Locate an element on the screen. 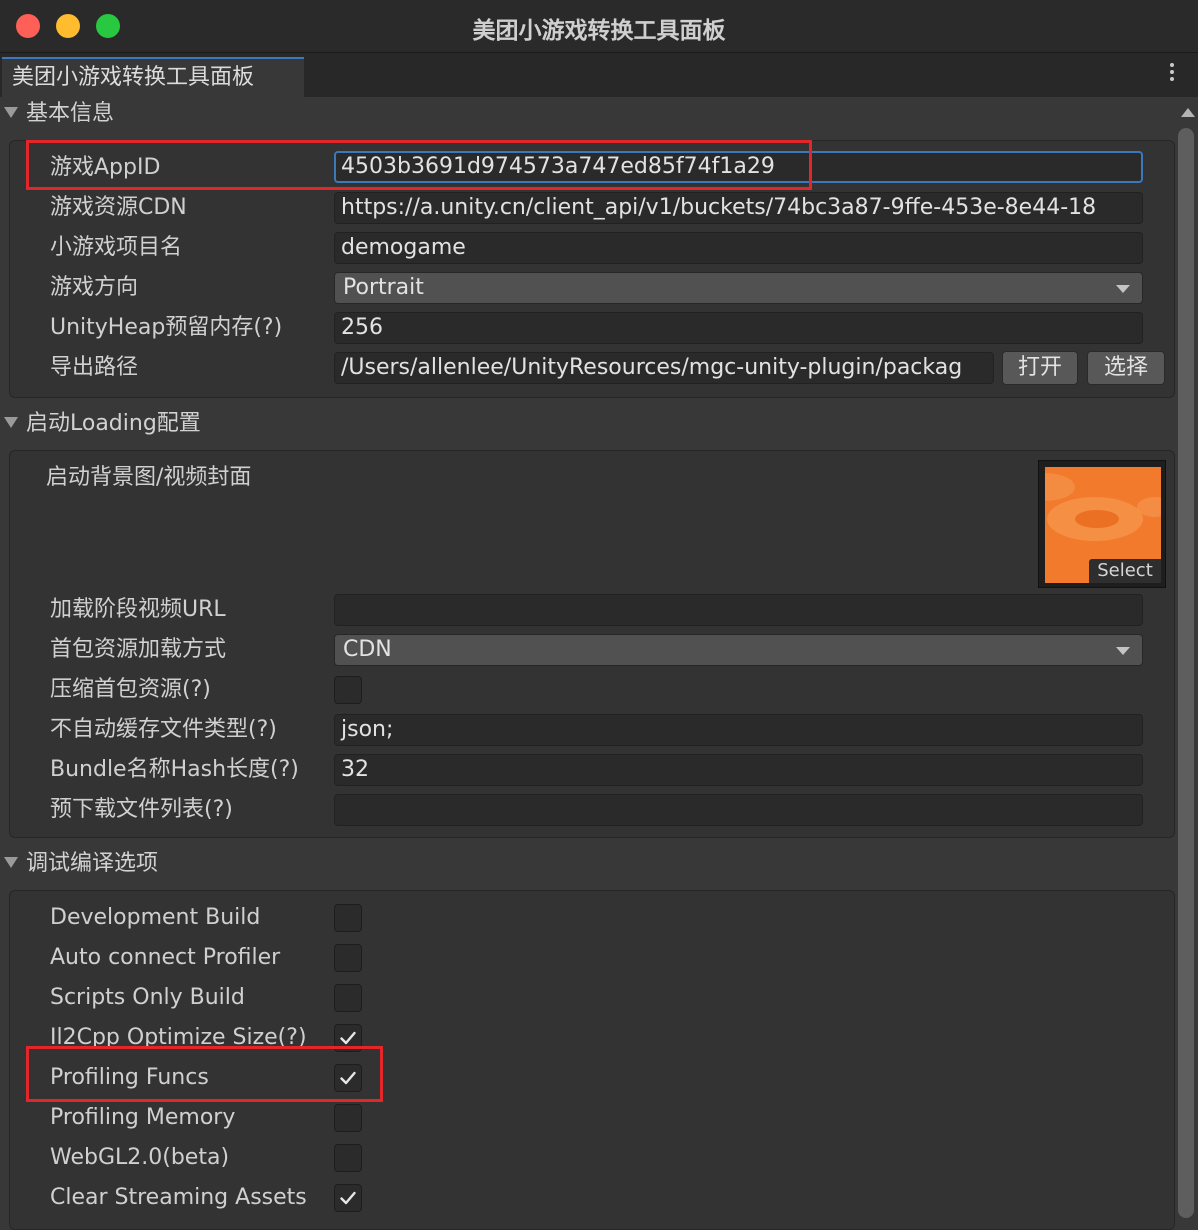 Image resolution: width=1198 pixels, height=1230 pixels. vertical-scrollbar-thumb is located at coordinates (1186, 673).